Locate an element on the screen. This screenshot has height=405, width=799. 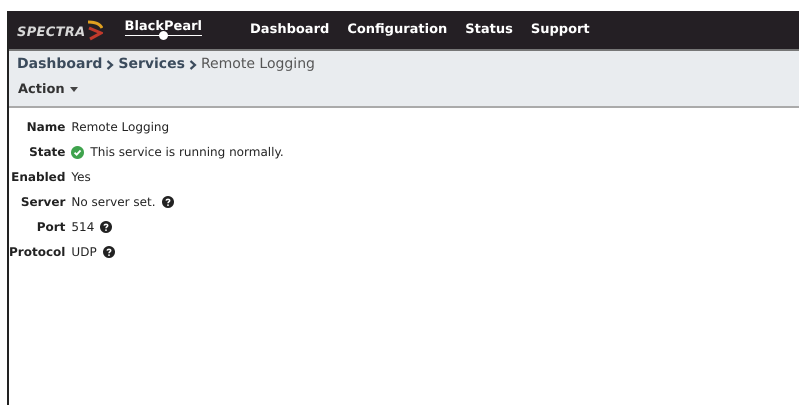
field-value: Yes is located at coordinates (81, 177).